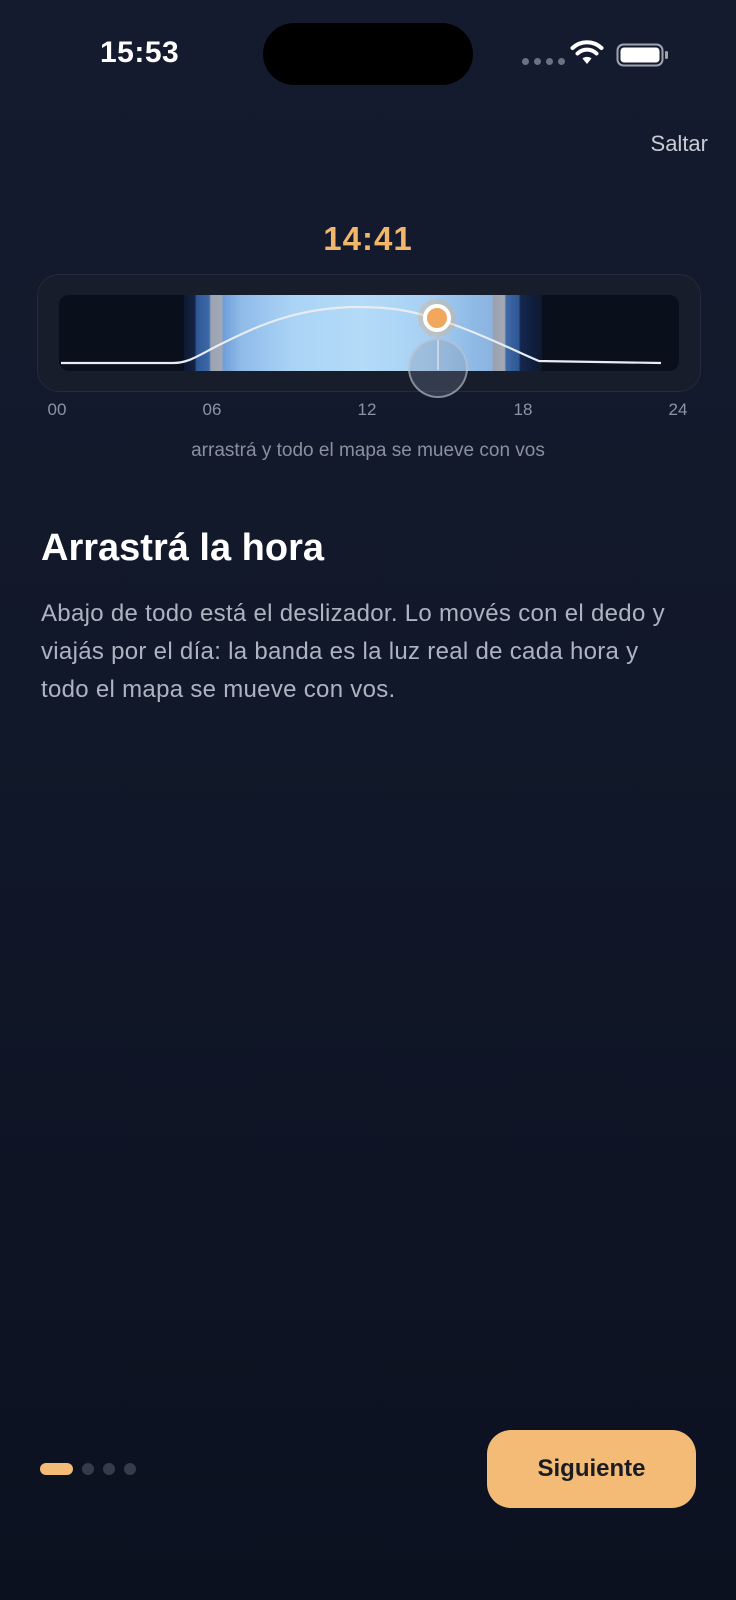 The width and height of the screenshot is (736, 1600). I want to click on skip-button: Saltar, so click(679, 144).